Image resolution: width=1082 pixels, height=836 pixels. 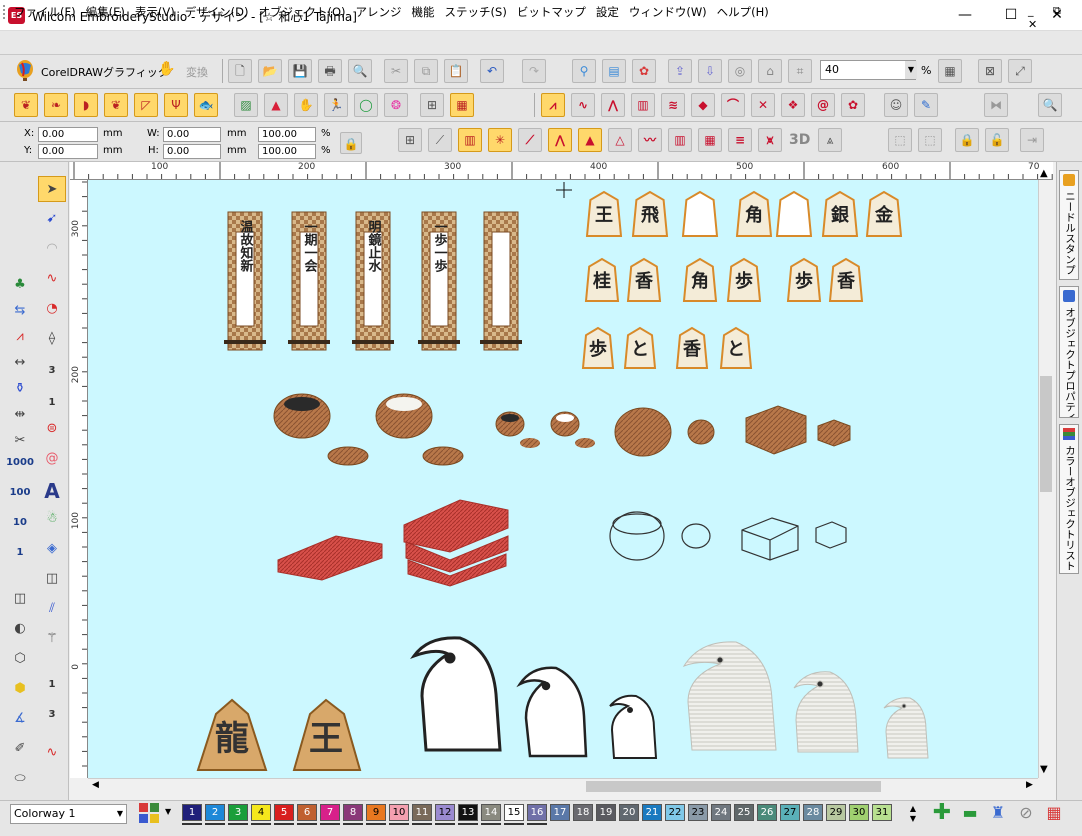 I want to click on monogram-icon: ◈, so click(x=52, y=549).